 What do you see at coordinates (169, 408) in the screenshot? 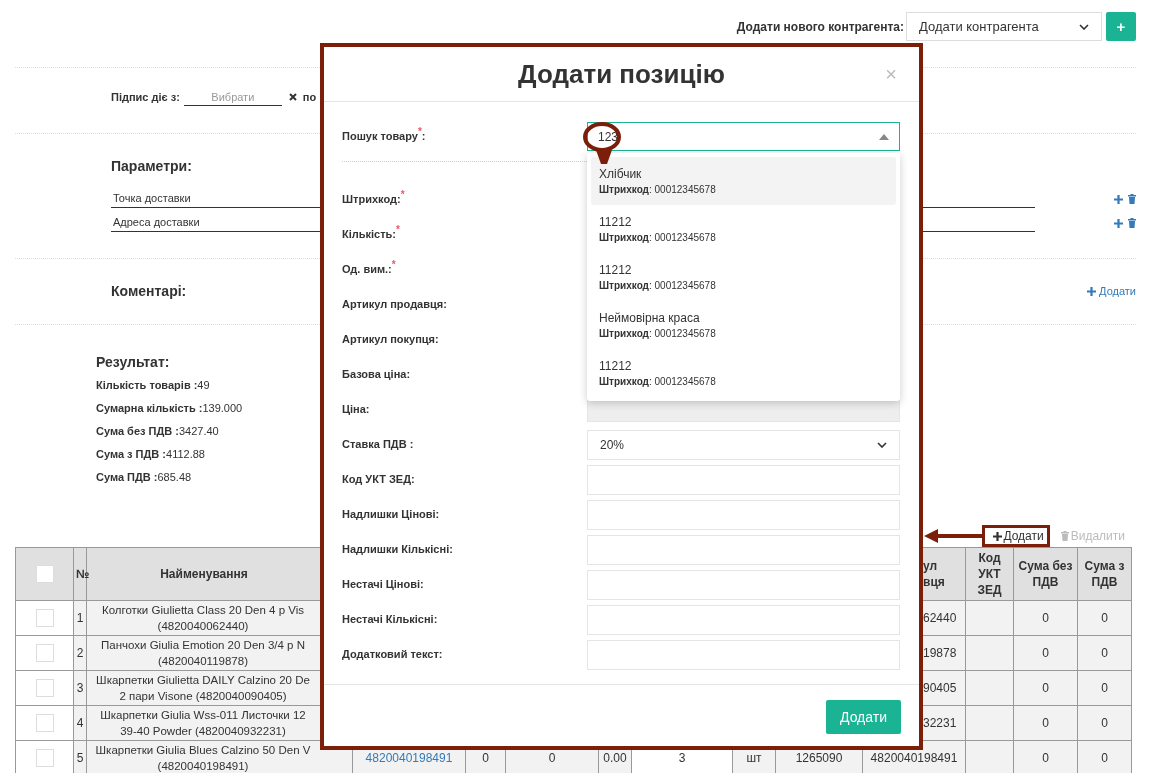
I see `result-line: Сумарна кількість :139.000` at bounding box center [169, 408].